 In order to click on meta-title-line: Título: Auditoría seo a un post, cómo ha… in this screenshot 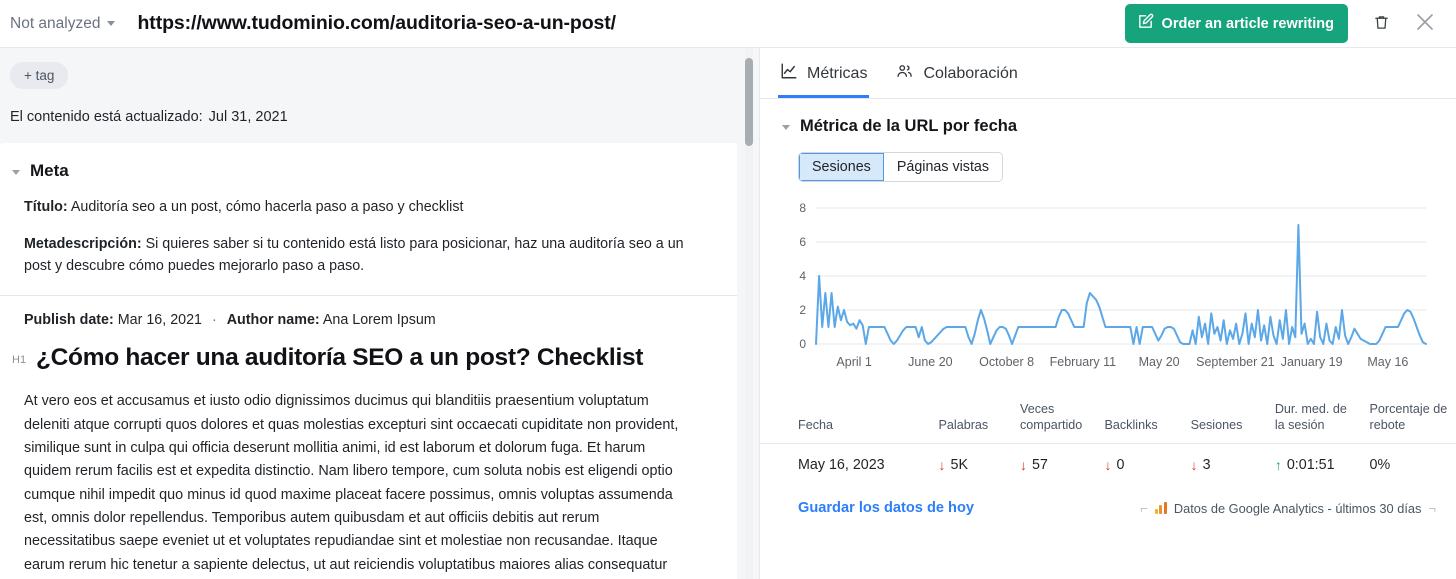, I will do `click(361, 207)`.